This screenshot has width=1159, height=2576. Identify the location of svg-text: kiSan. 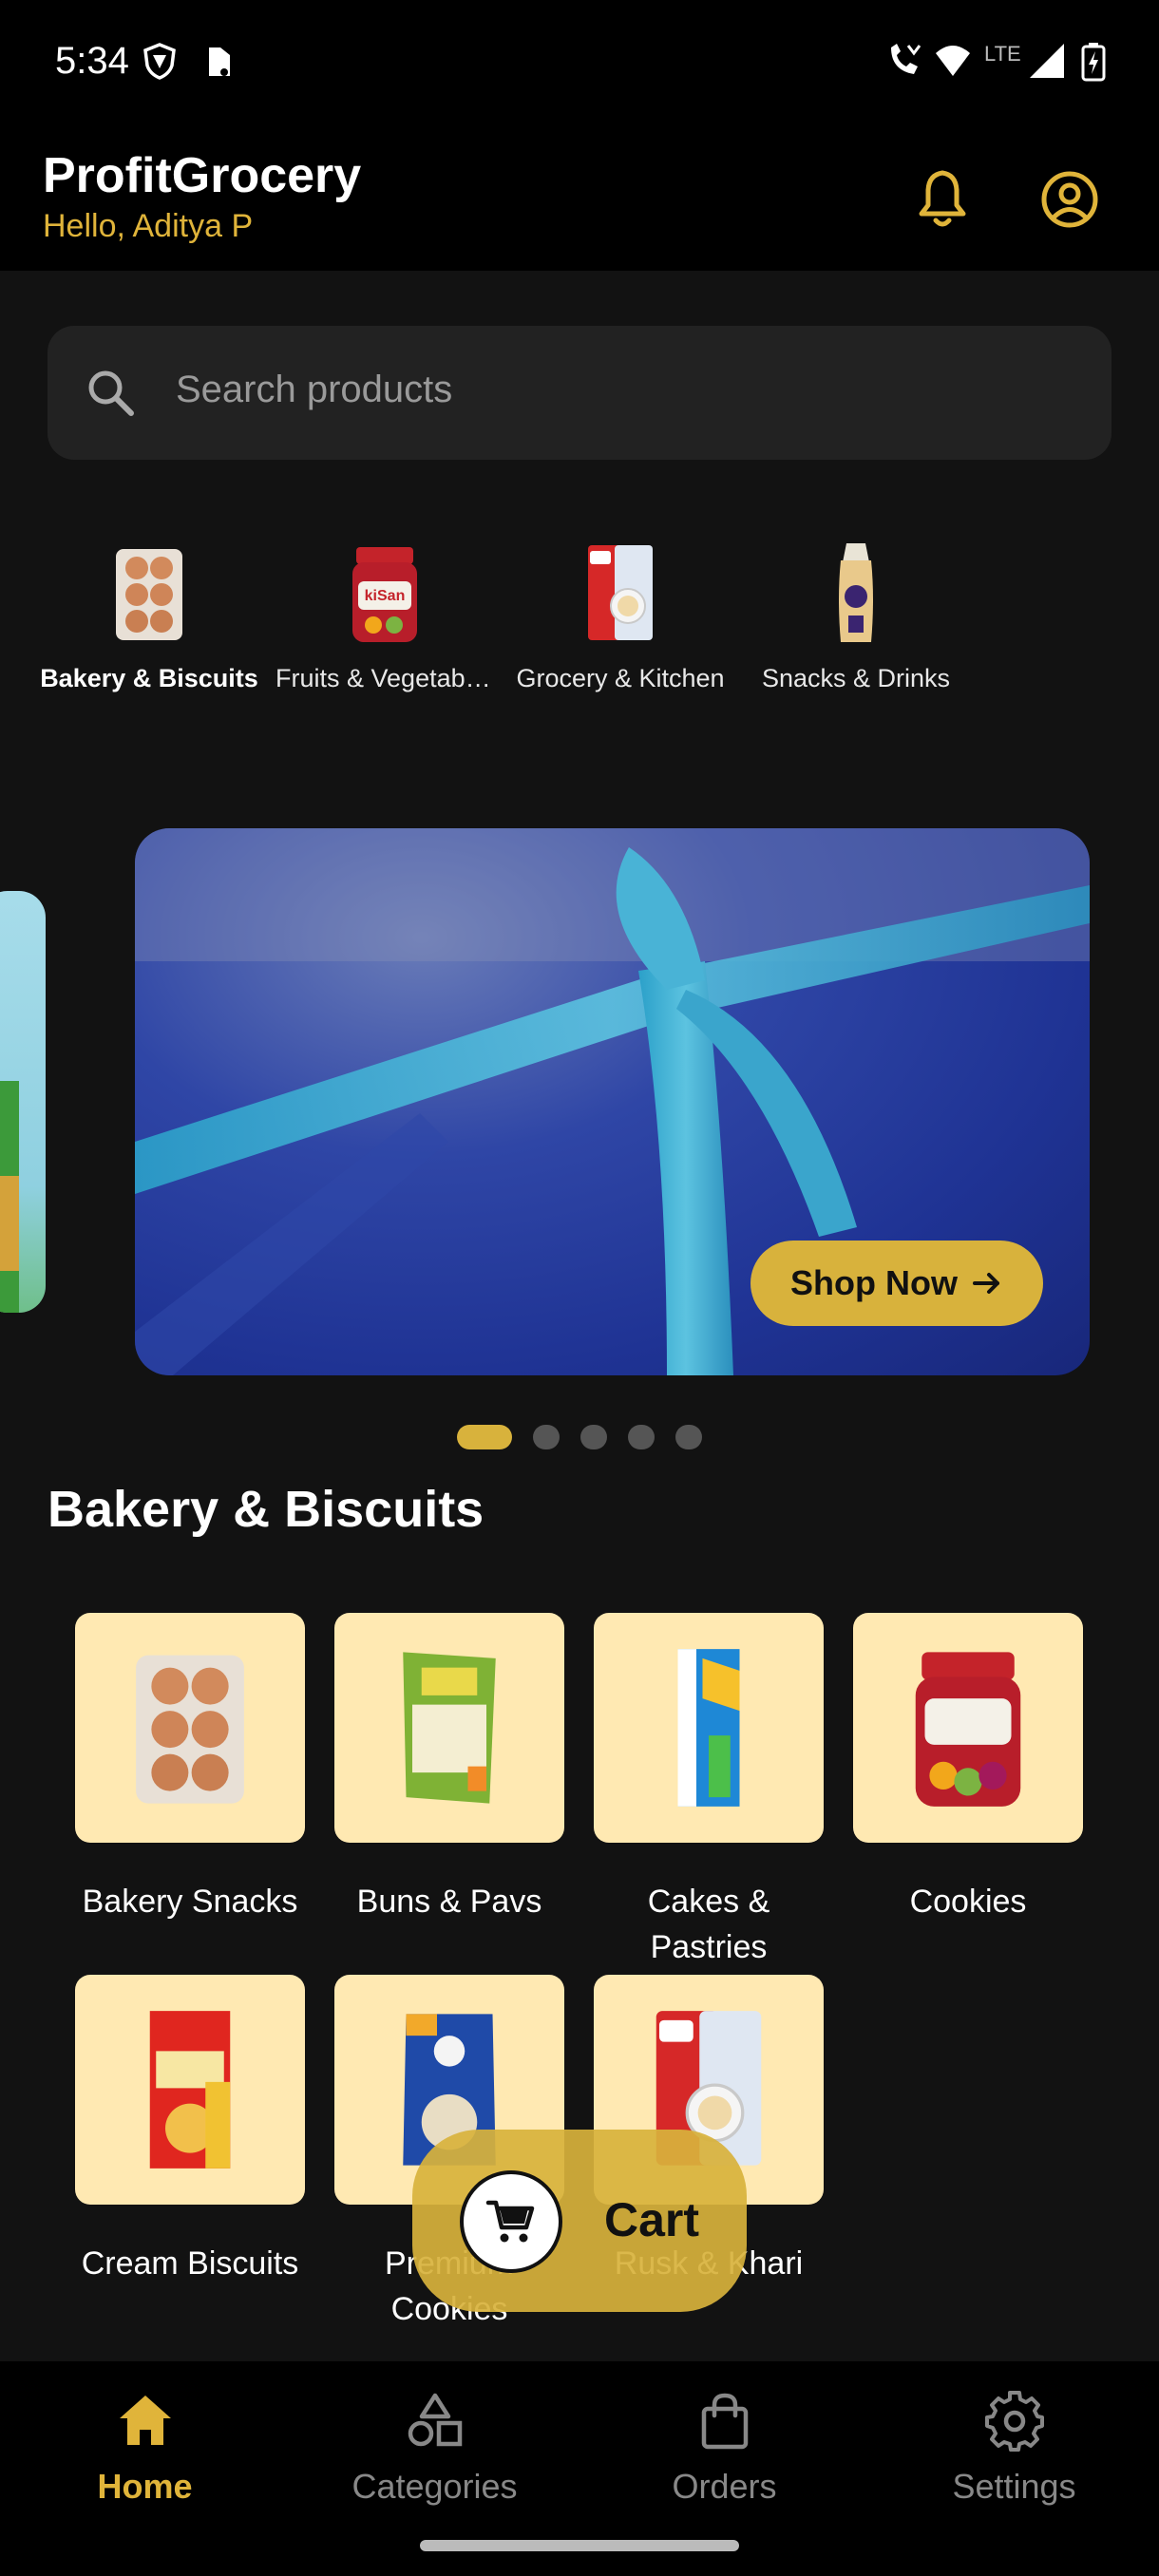
(385, 596).